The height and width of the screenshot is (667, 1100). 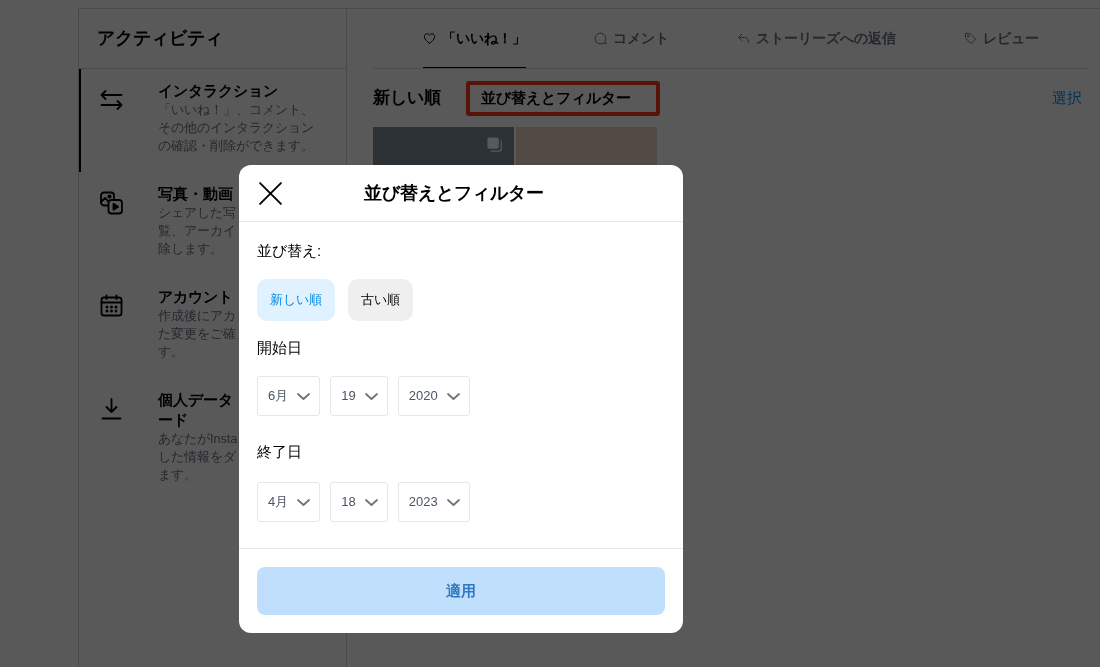 I want to click on date-dropdown: 19, so click(x=359, y=396).